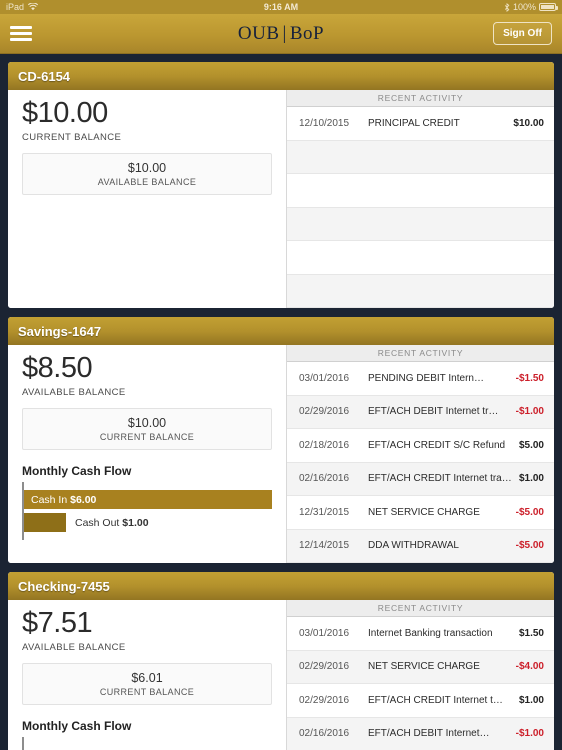 The image size is (562, 750). What do you see at coordinates (413, 546) in the screenshot?
I see `transaction-description: DDA WITHDRAWAL` at bounding box center [413, 546].